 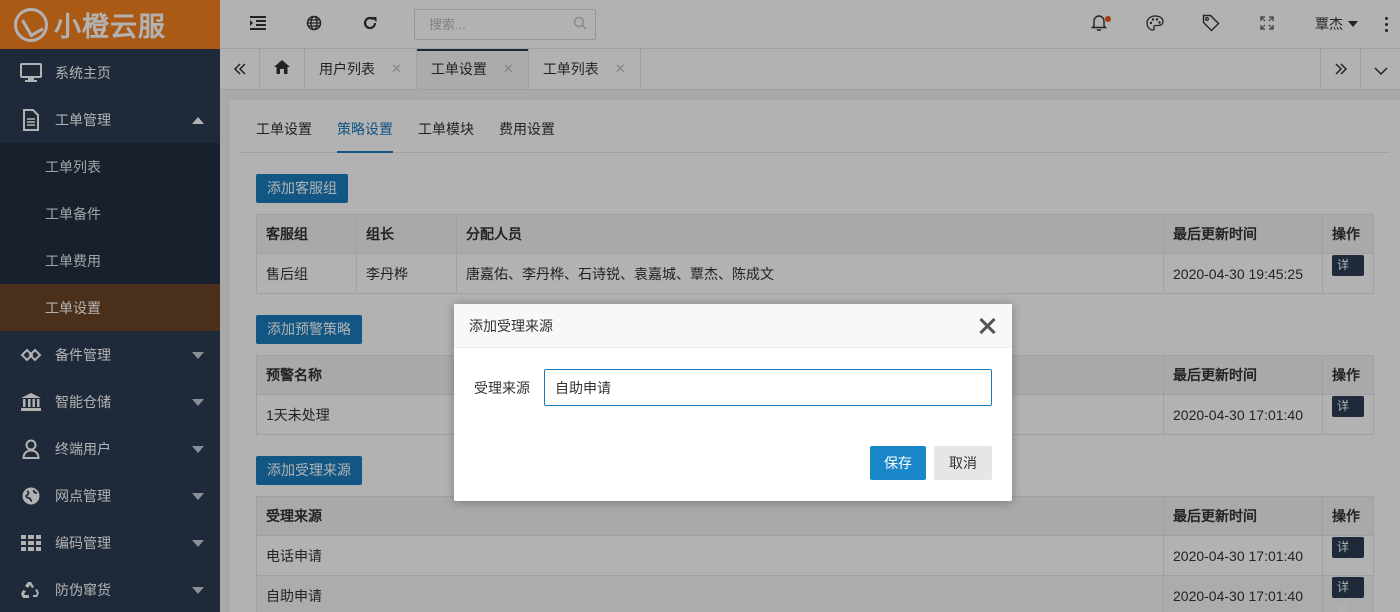 What do you see at coordinates (768, 387) in the screenshot?
I see `source-input` at bounding box center [768, 387].